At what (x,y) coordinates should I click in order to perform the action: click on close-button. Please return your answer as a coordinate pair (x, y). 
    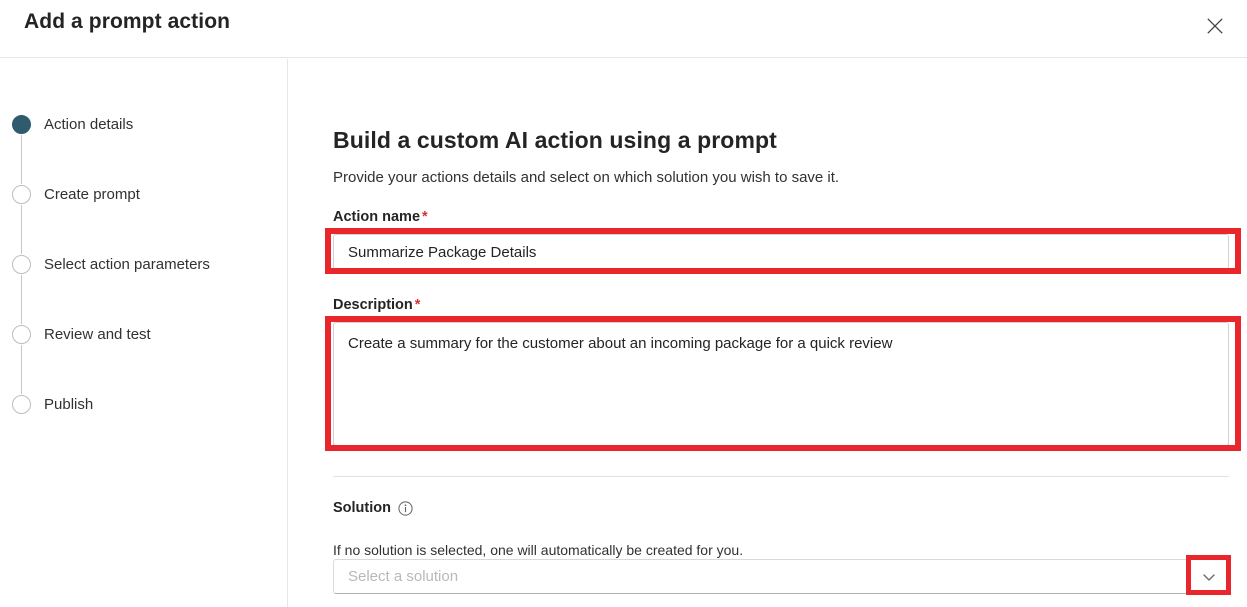
    Looking at the image, I should click on (1215, 26).